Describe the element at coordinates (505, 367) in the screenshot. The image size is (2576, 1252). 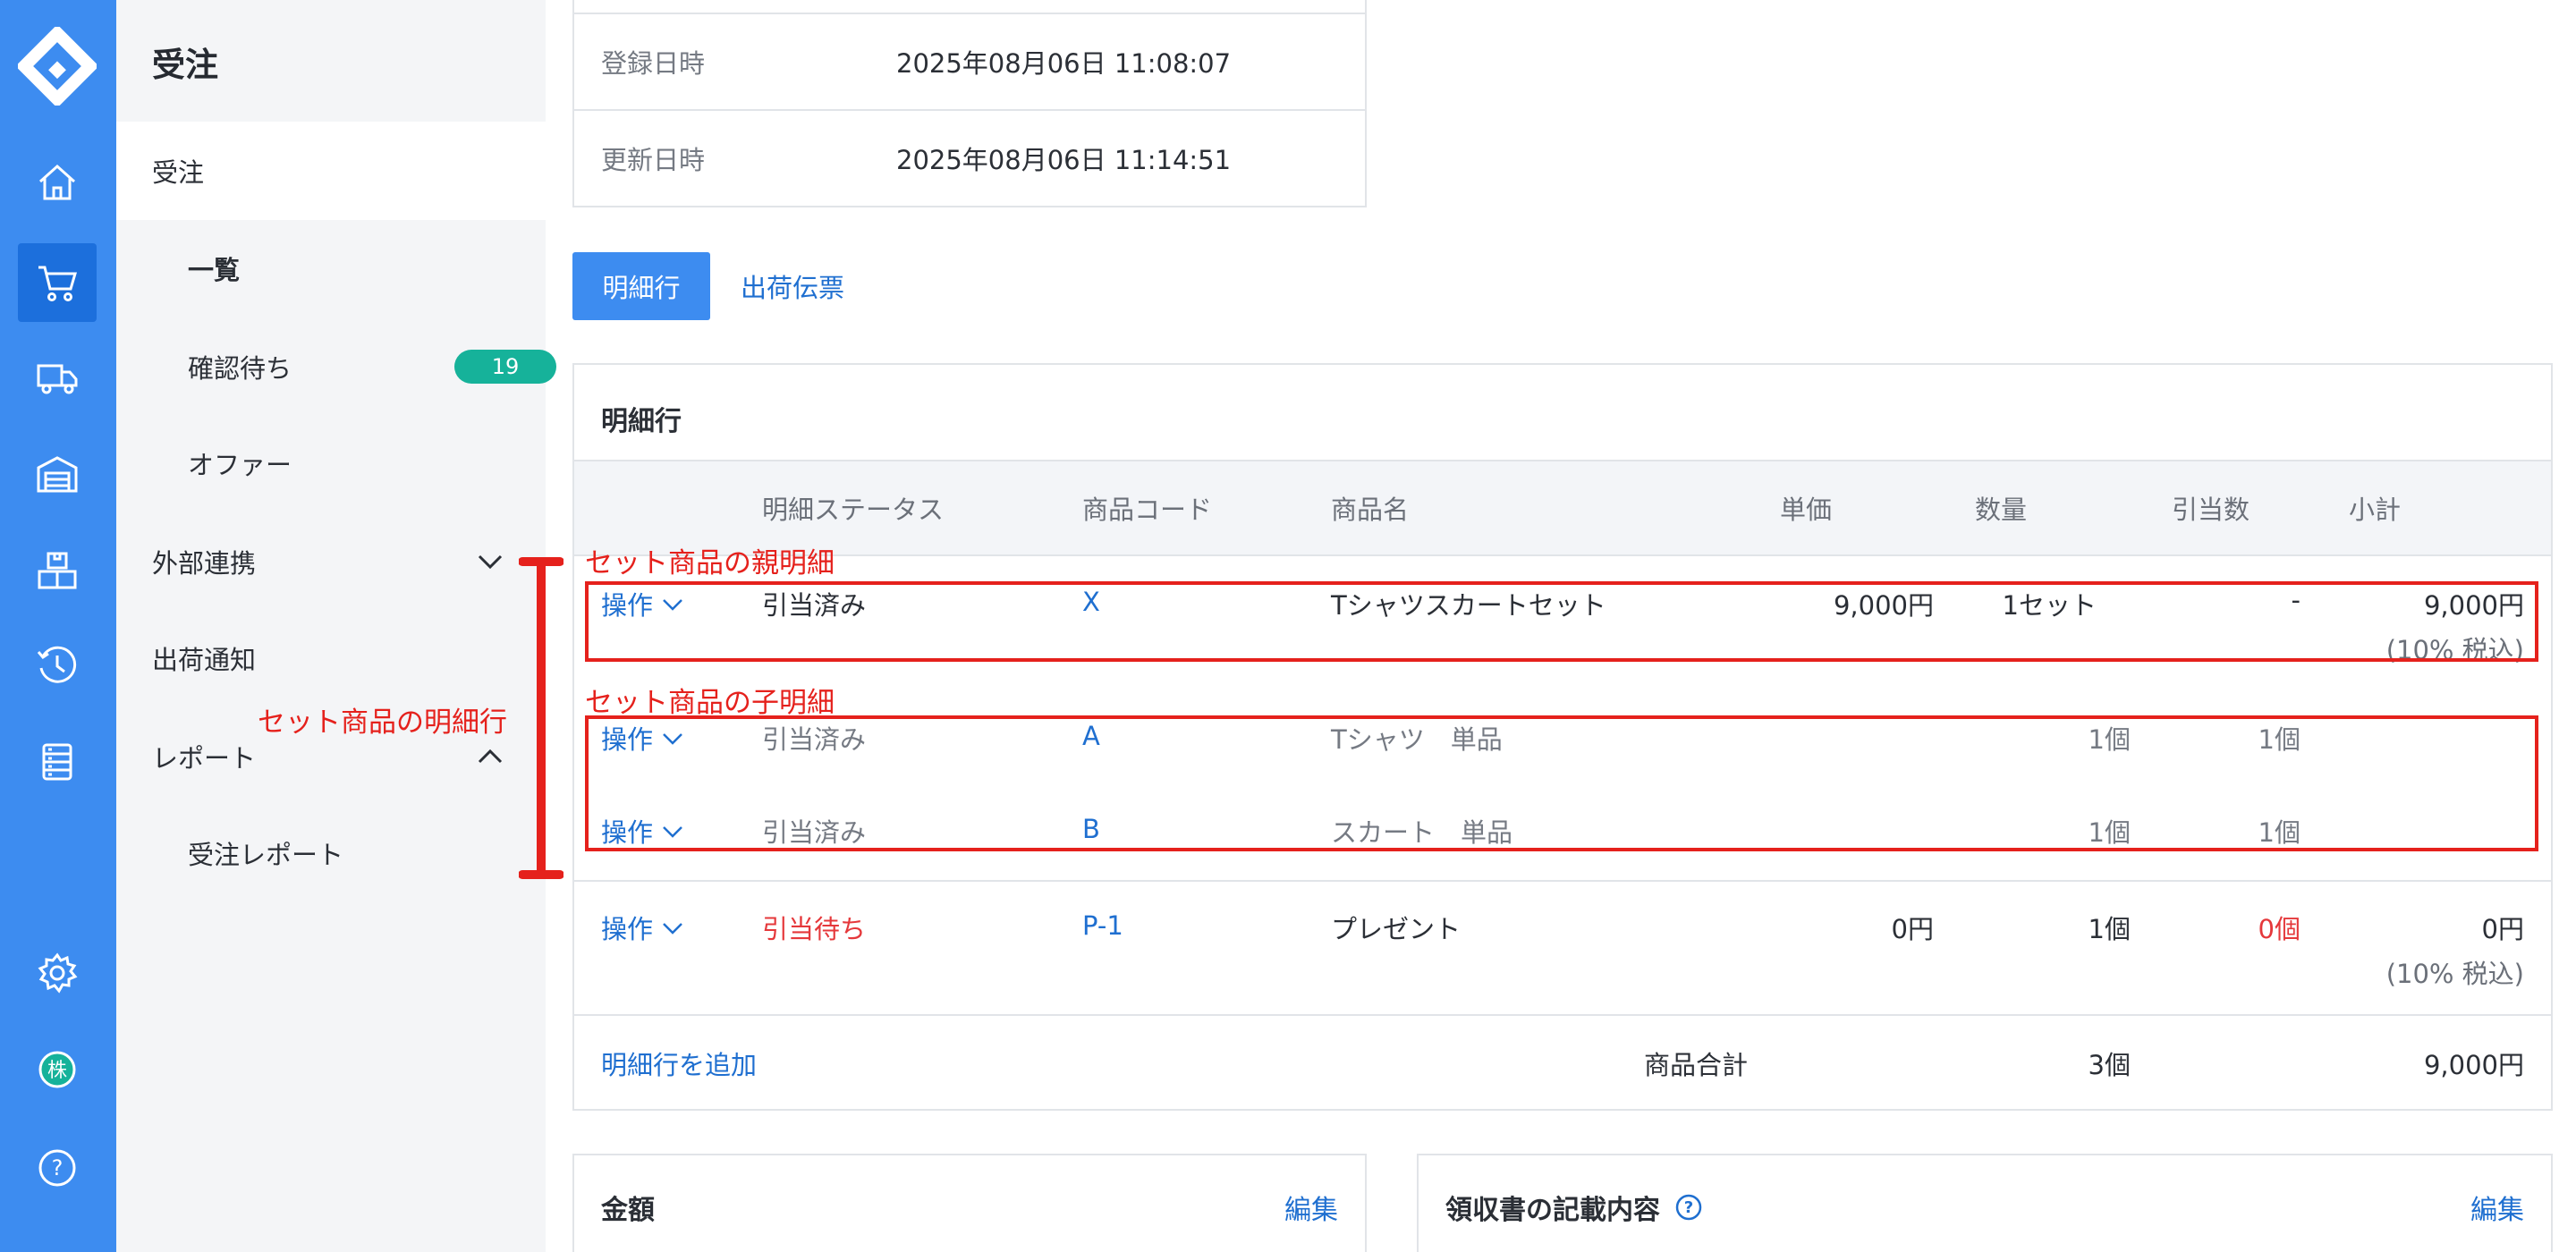
I see `pending-count-badge: 19` at that location.